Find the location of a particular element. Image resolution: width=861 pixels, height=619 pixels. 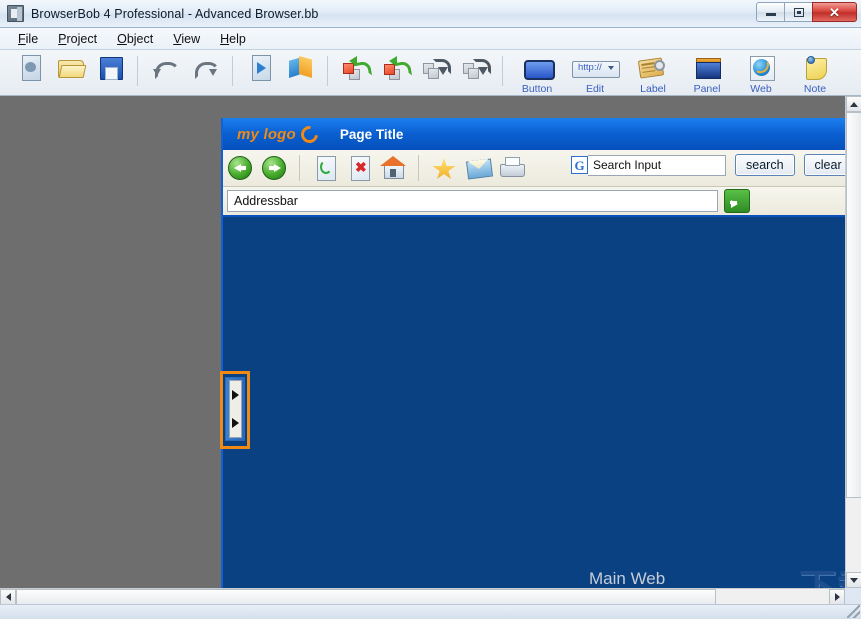

stop-icon: ✖ is located at coordinates (361, 167).